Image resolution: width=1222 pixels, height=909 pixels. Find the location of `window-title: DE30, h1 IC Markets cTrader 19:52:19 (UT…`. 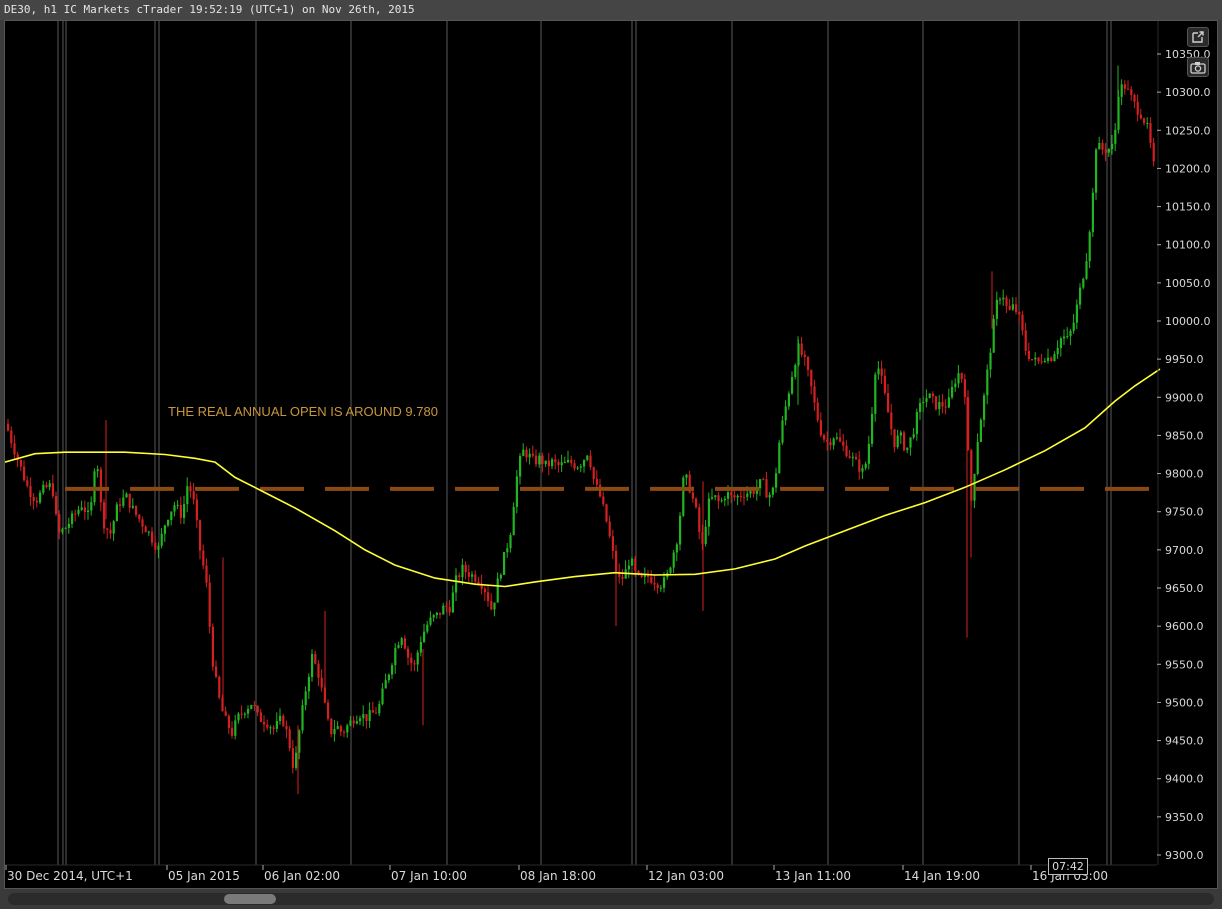

window-title: DE30, h1 IC Markets cTrader 19:52:19 (UT… is located at coordinates (611, 10).